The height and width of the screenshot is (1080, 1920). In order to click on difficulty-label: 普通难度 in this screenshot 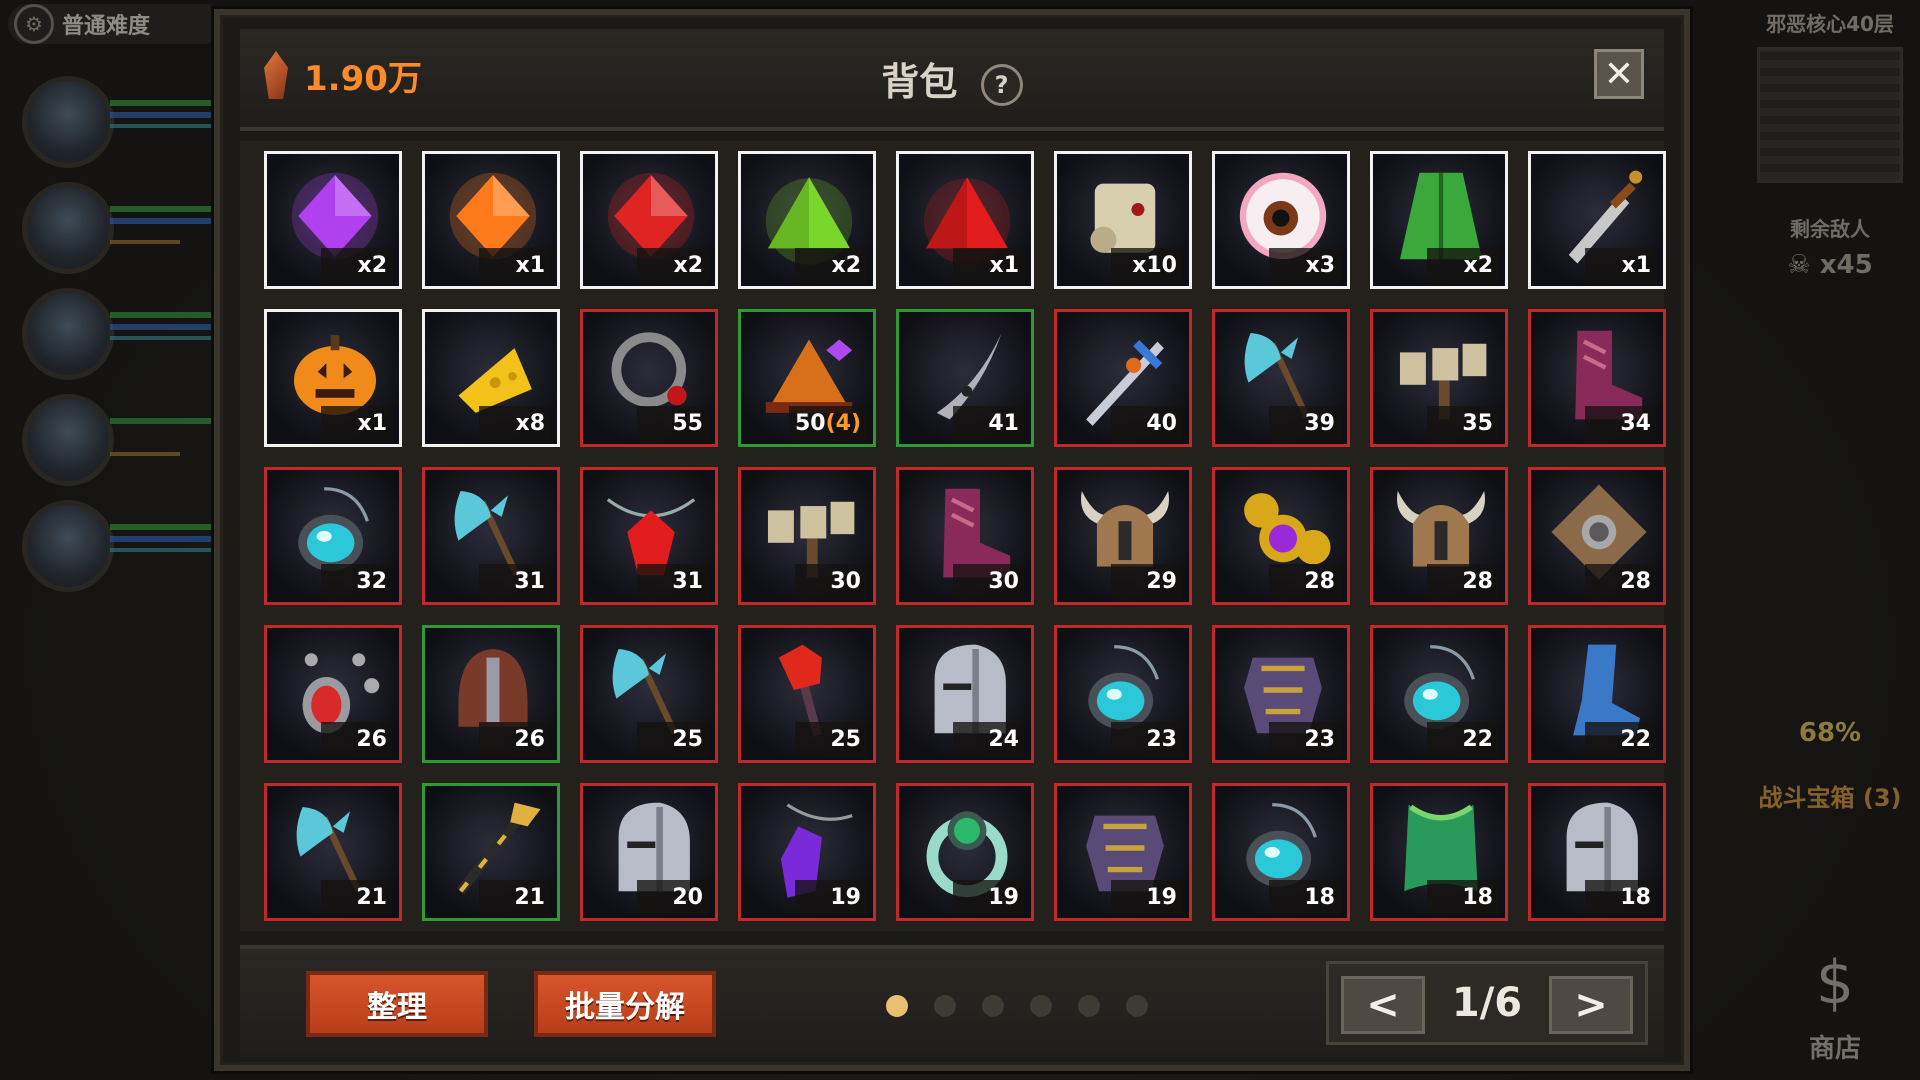, I will do `click(106, 26)`.